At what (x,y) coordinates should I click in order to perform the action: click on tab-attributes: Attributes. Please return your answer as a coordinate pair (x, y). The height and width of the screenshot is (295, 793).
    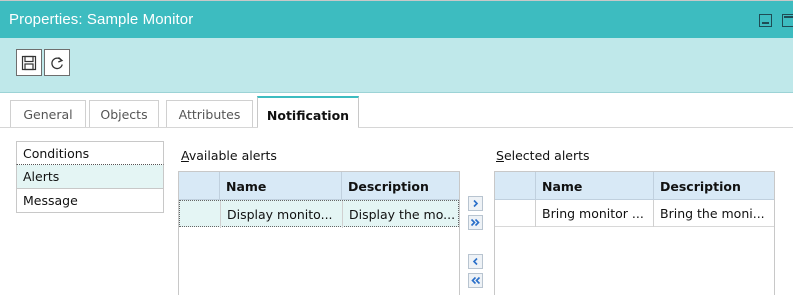
    Looking at the image, I should click on (209, 114).